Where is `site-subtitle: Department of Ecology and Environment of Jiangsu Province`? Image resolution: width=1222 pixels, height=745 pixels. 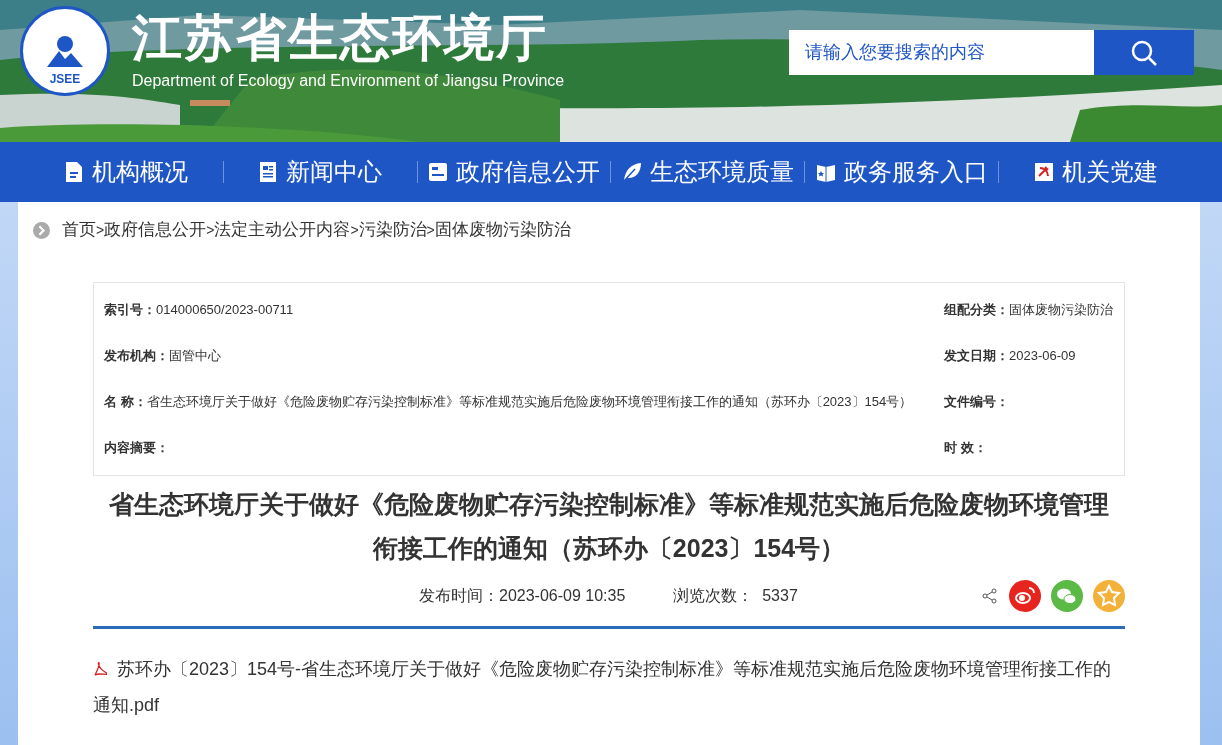
site-subtitle: Department of Ecology and Environment of Jiangsu Province is located at coordinates (348, 81).